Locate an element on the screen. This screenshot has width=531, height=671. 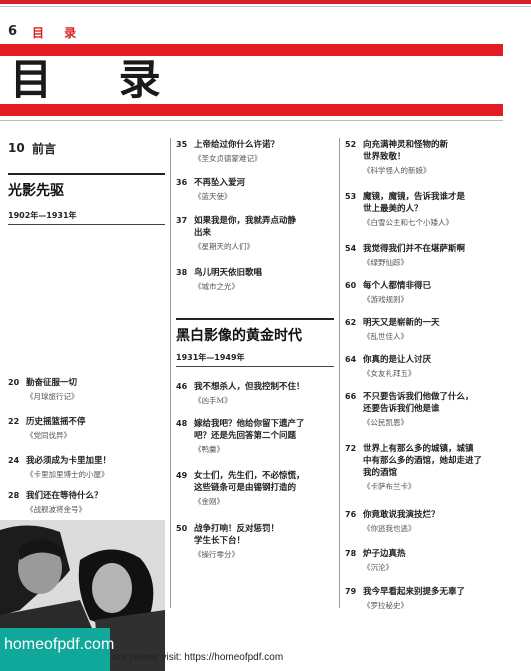
preface-title: 前言 is located at coordinates (44, 148).